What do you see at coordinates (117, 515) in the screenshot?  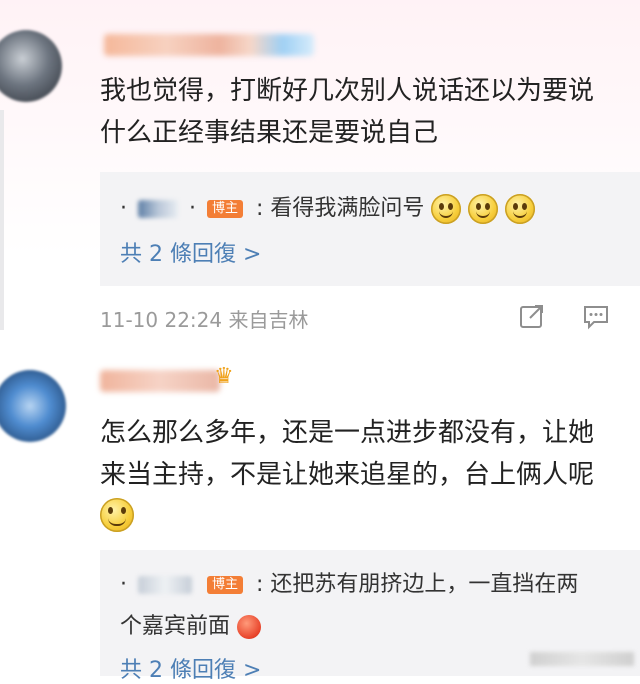 I see `smile-emoji-icon` at bounding box center [117, 515].